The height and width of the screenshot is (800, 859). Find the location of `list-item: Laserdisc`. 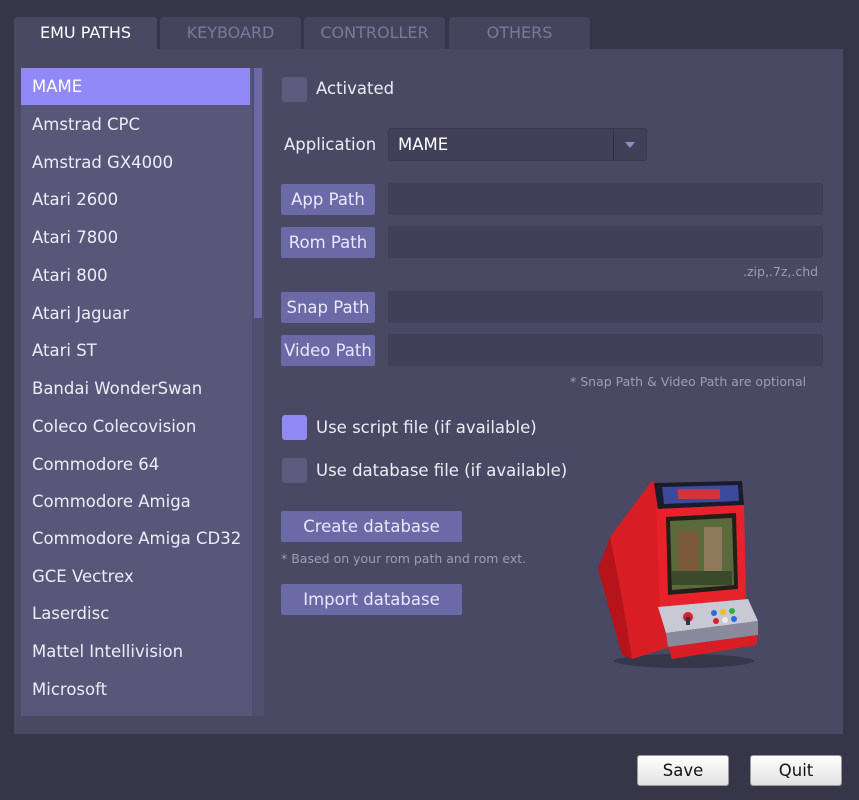

list-item: Laserdisc is located at coordinates (135, 613).